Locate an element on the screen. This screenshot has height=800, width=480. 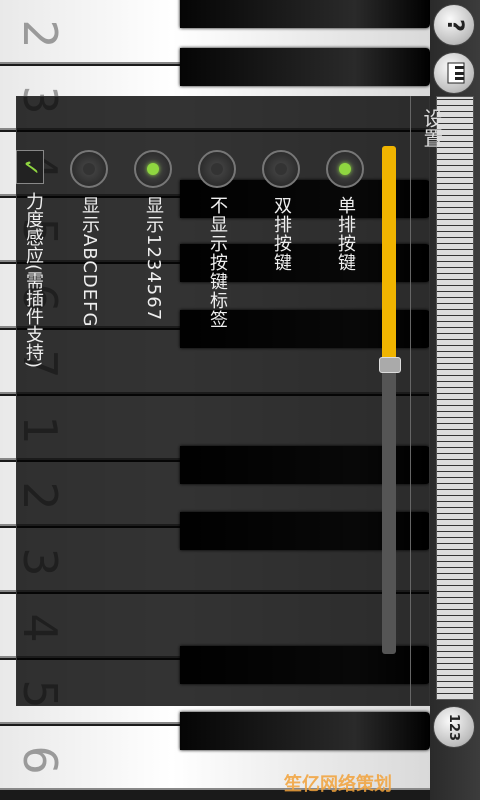
slider-fill is located at coordinates (389, 255).